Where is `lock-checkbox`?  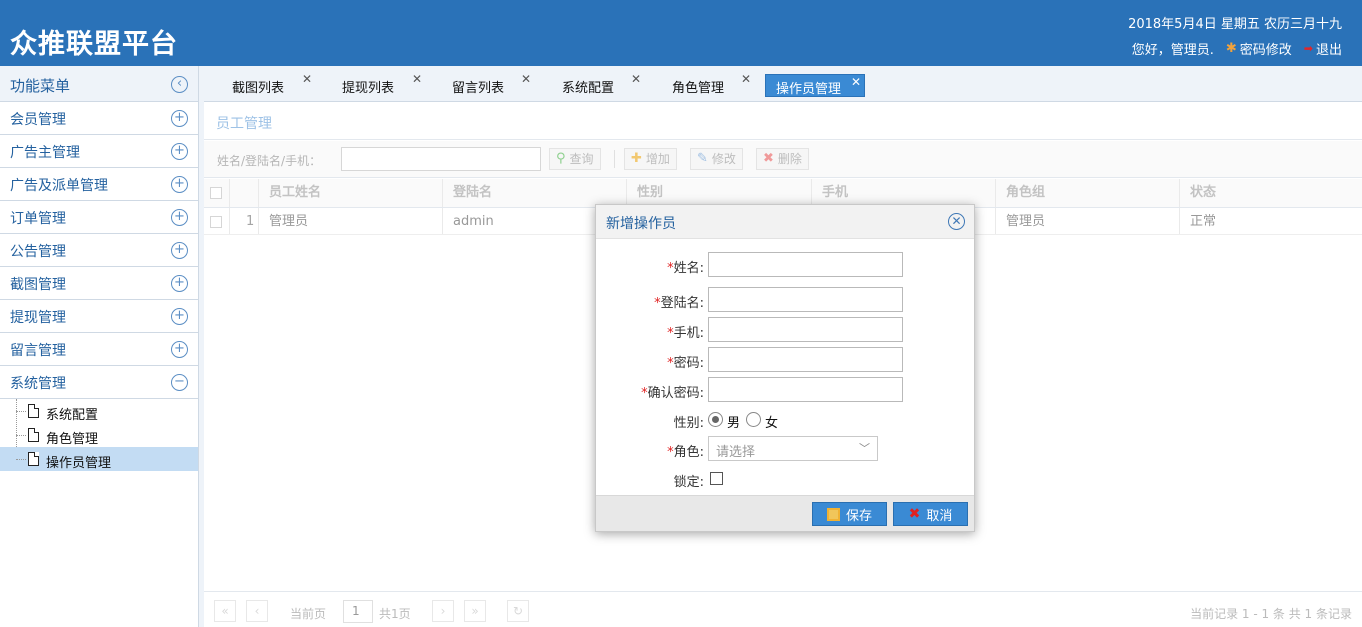
lock-checkbox is located at coordinates (716, 478).